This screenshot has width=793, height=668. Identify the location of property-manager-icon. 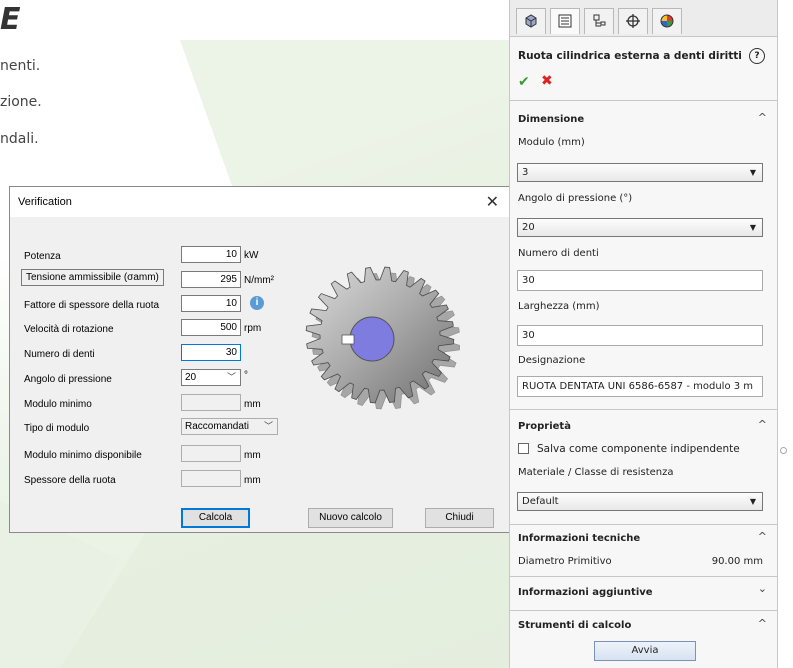
(565, 21).